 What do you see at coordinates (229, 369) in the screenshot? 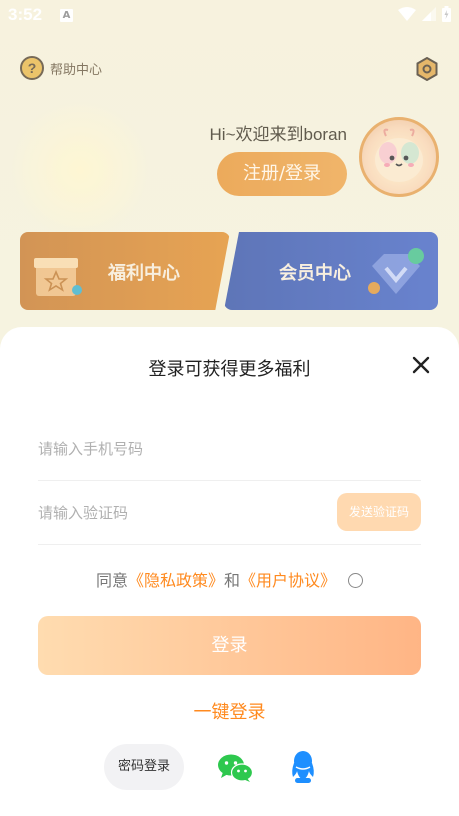
I see `sheet-title: 登录可获得更多福利` at bounding box center [229, 369].